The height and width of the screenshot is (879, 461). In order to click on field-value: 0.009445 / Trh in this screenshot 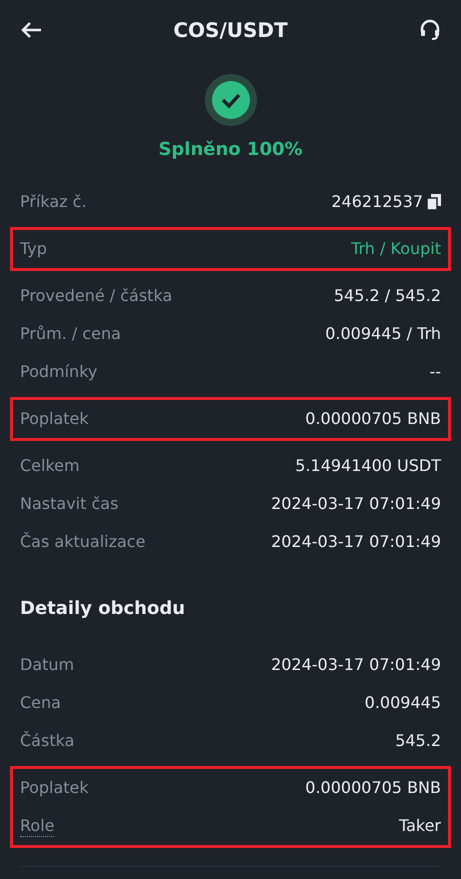, I will do `click(383, 334)`.